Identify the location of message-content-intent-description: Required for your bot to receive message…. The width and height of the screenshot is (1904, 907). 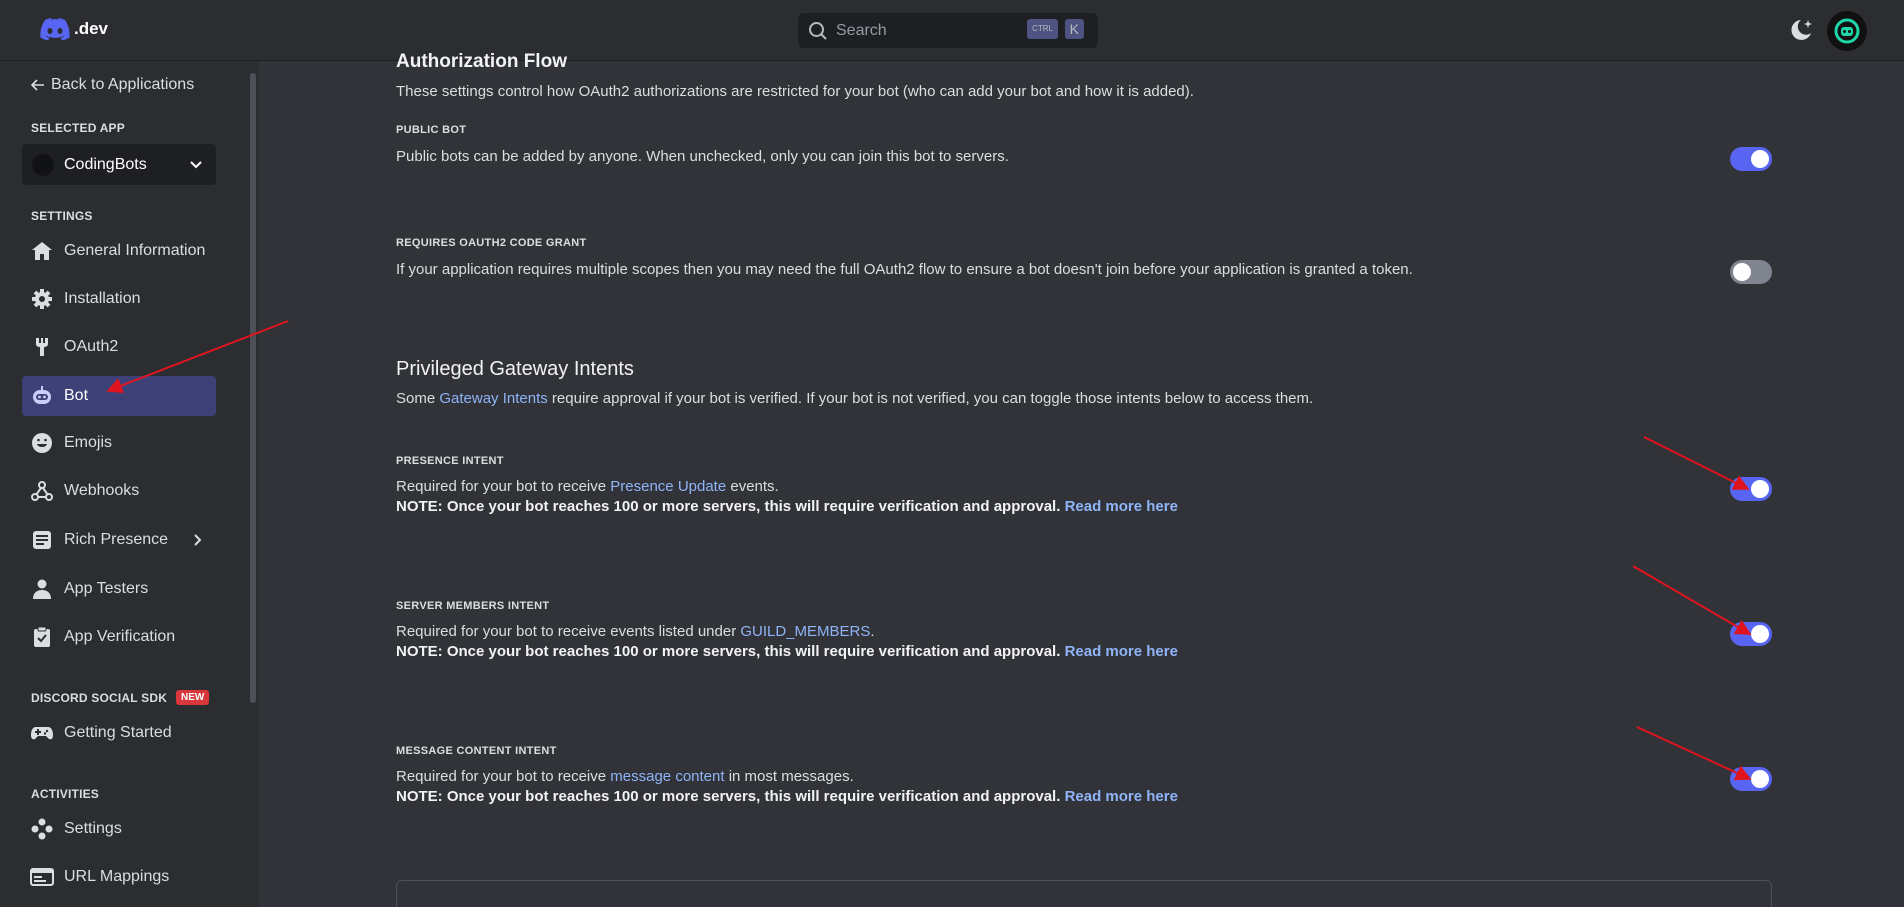
(625, 776).